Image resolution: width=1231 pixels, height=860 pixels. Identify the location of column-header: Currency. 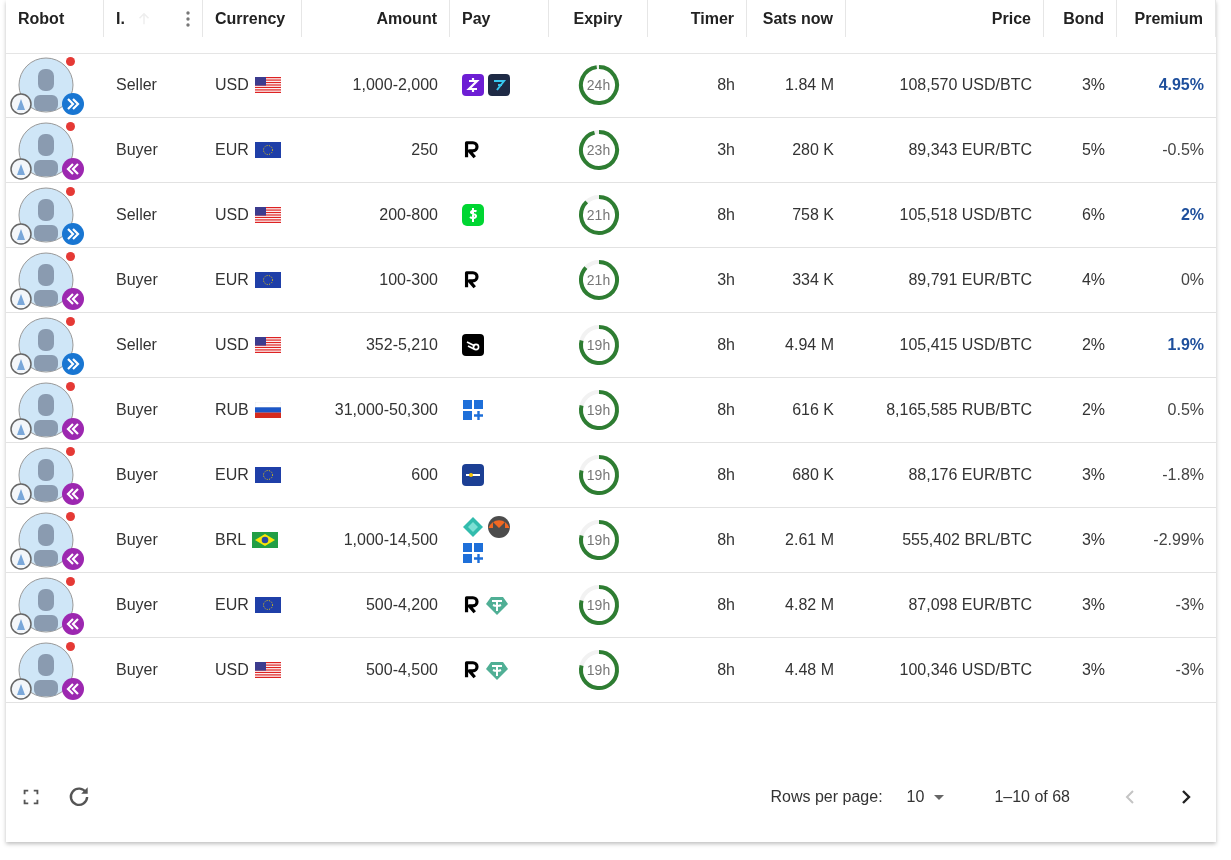
(252, 18).